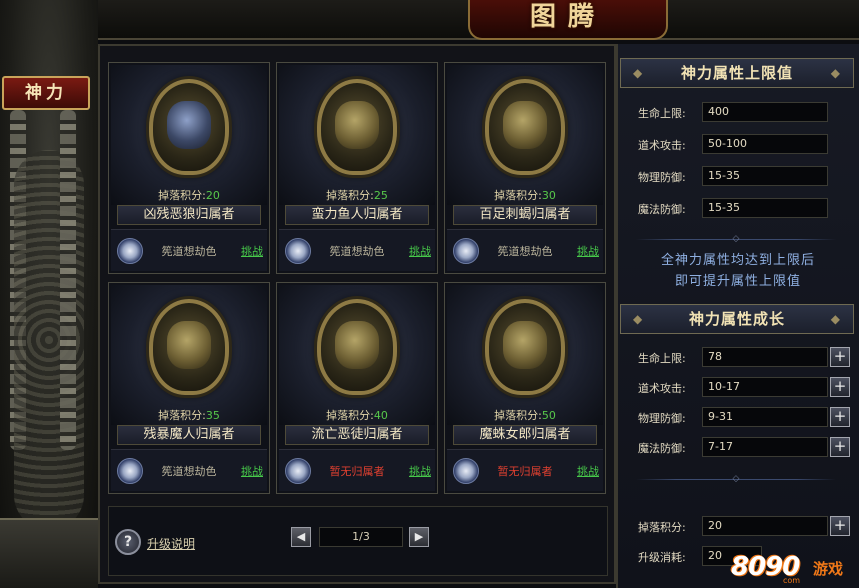 This screenshot has width=859, height=588. I want to click on help-icon: ?, so click(128, 542).